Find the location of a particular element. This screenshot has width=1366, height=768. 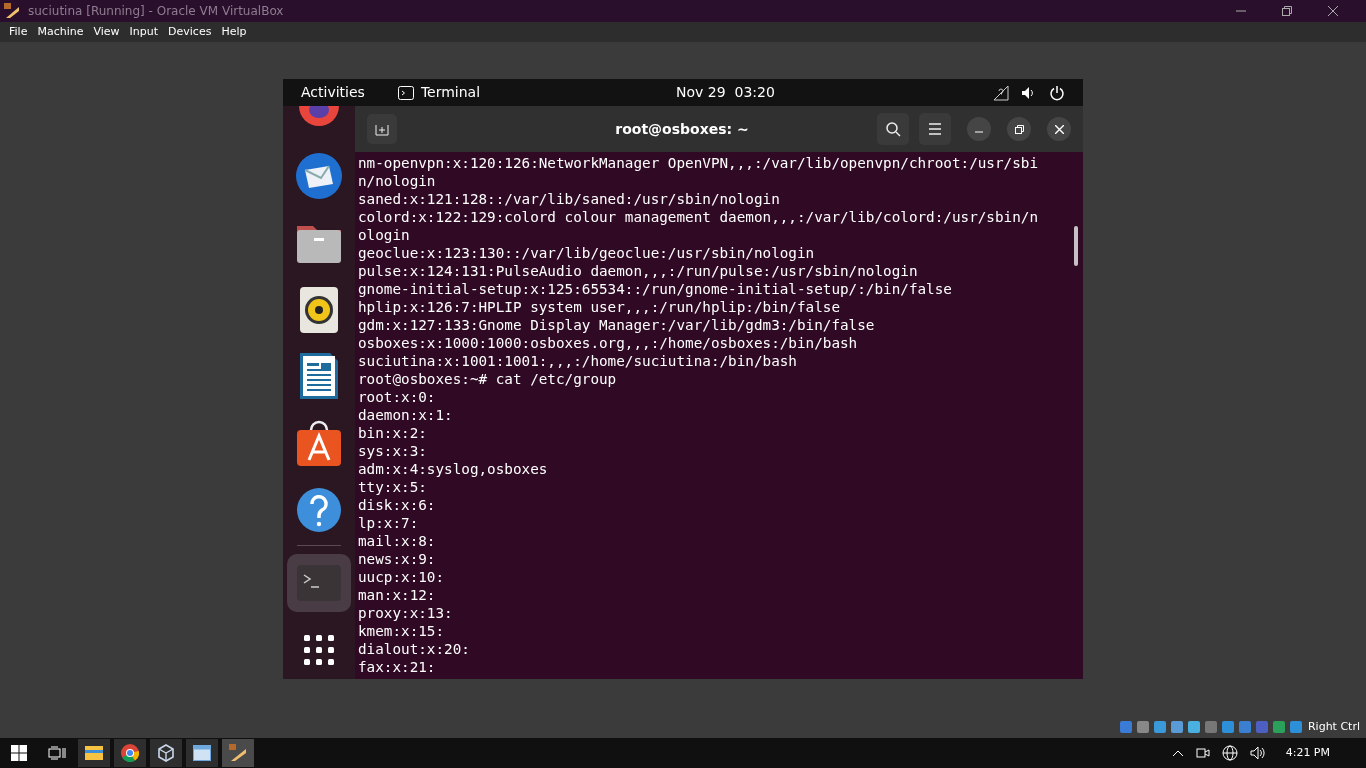

terminal-line: pulse:x:124:131:PulseAudio daemon,,,:/run/pulse:/usr/sbin/nologin is located at coordinates (638, 271).